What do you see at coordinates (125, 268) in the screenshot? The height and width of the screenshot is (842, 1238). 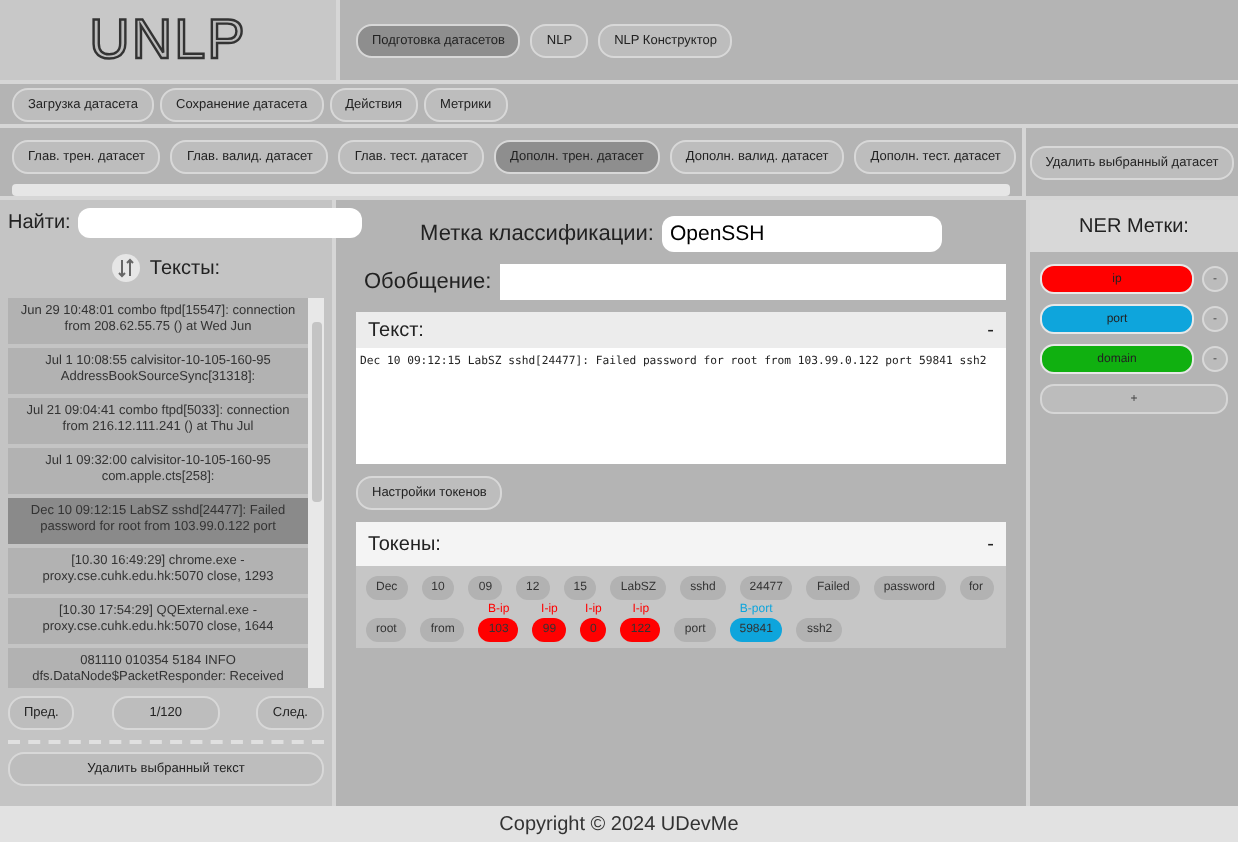 I see `sort-icon` at bounding box center [125, 268].